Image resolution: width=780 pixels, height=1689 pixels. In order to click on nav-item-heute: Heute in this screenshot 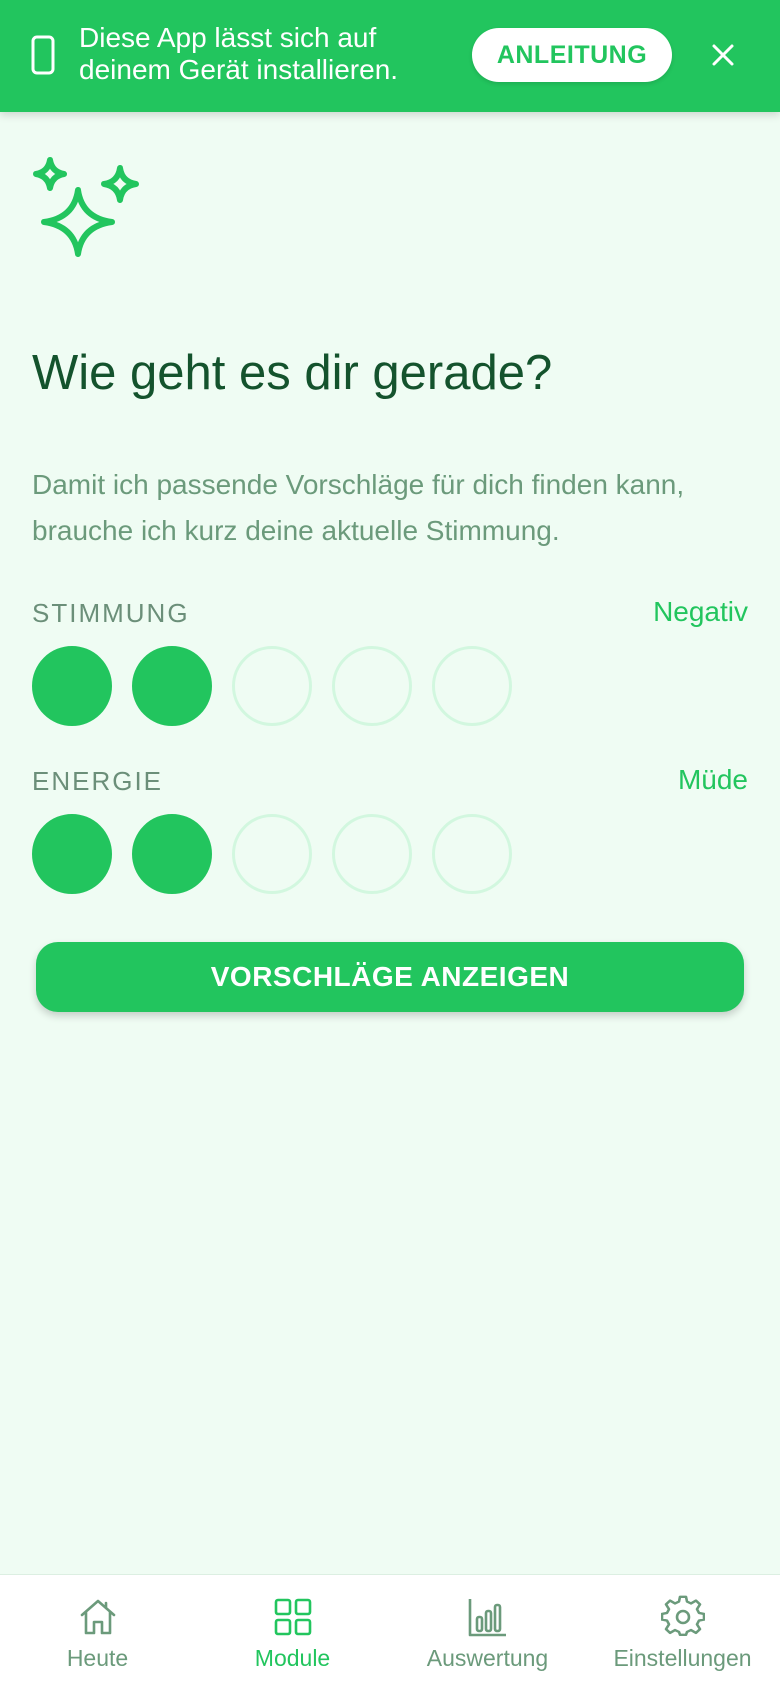, I will do `click(97, 1632)`.